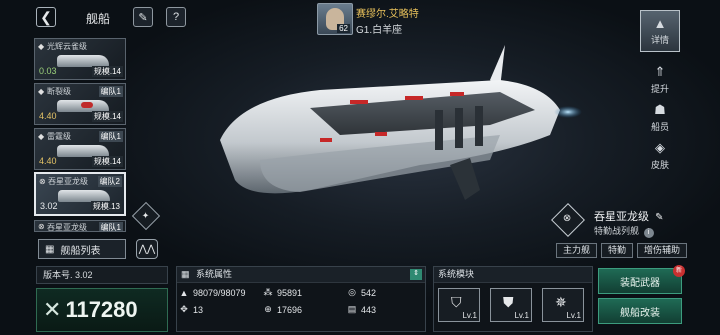 This screenshot has height=335, width=720. I want to click on ship-list-button: ▦ 舰船列表, so click(82, 249).